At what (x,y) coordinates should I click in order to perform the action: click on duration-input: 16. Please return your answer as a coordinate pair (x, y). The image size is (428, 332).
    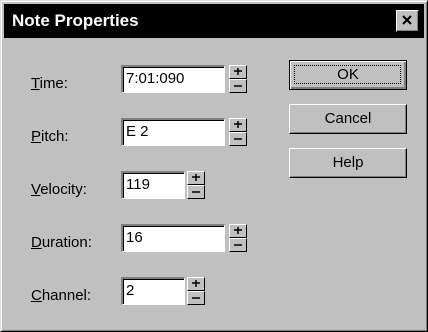
    Looking at the image, I should click on (173, 238).